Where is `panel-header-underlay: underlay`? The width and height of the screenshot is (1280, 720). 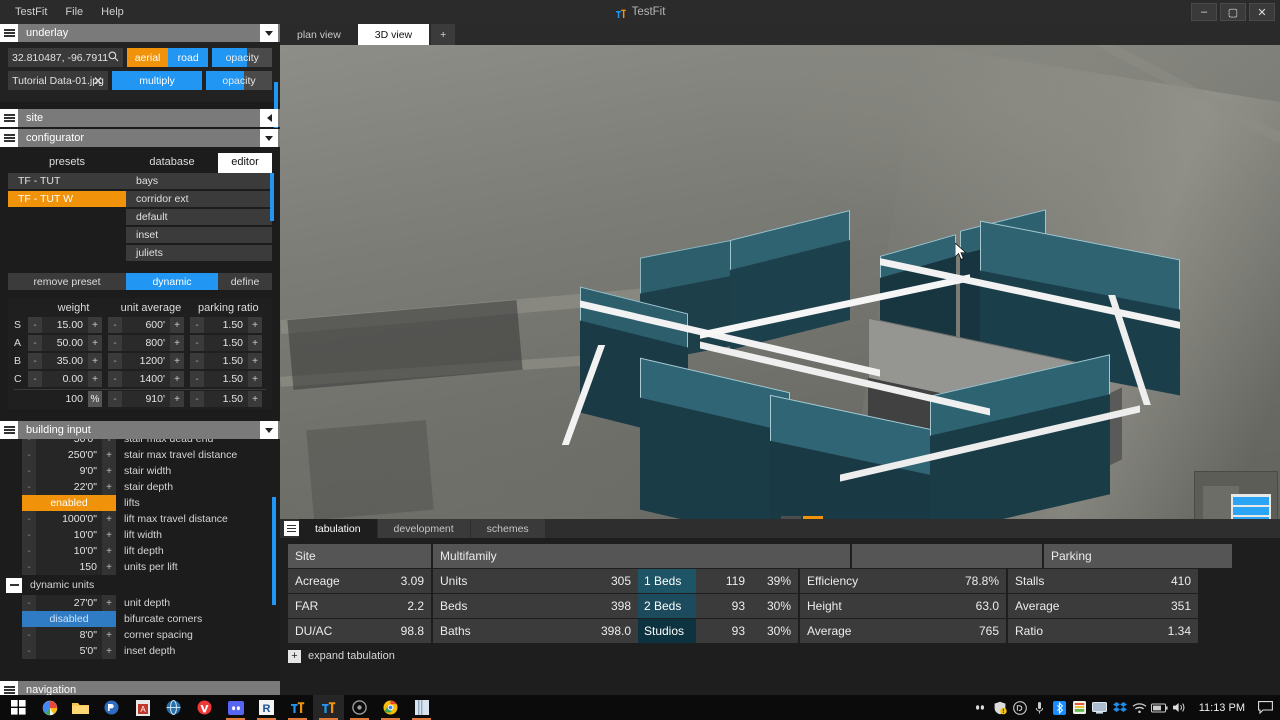 panel-header-underlay: underlay is located at coordinates (140, 33).